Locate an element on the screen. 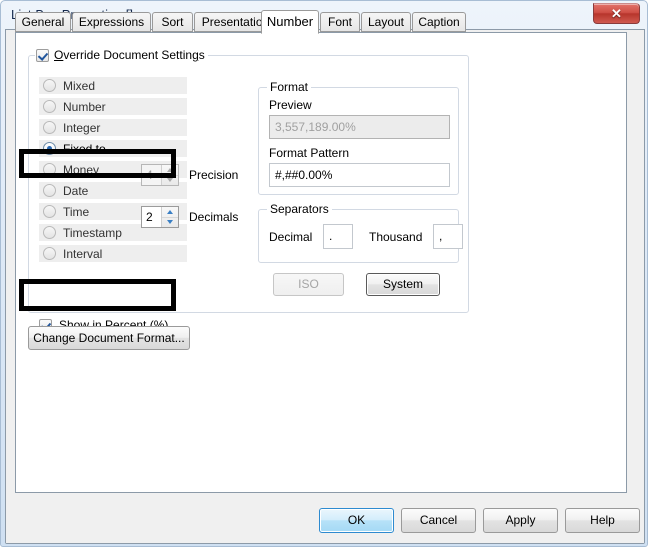 The image size is (648, 547). tab-label: Caption is located at coordinates (439, 22).